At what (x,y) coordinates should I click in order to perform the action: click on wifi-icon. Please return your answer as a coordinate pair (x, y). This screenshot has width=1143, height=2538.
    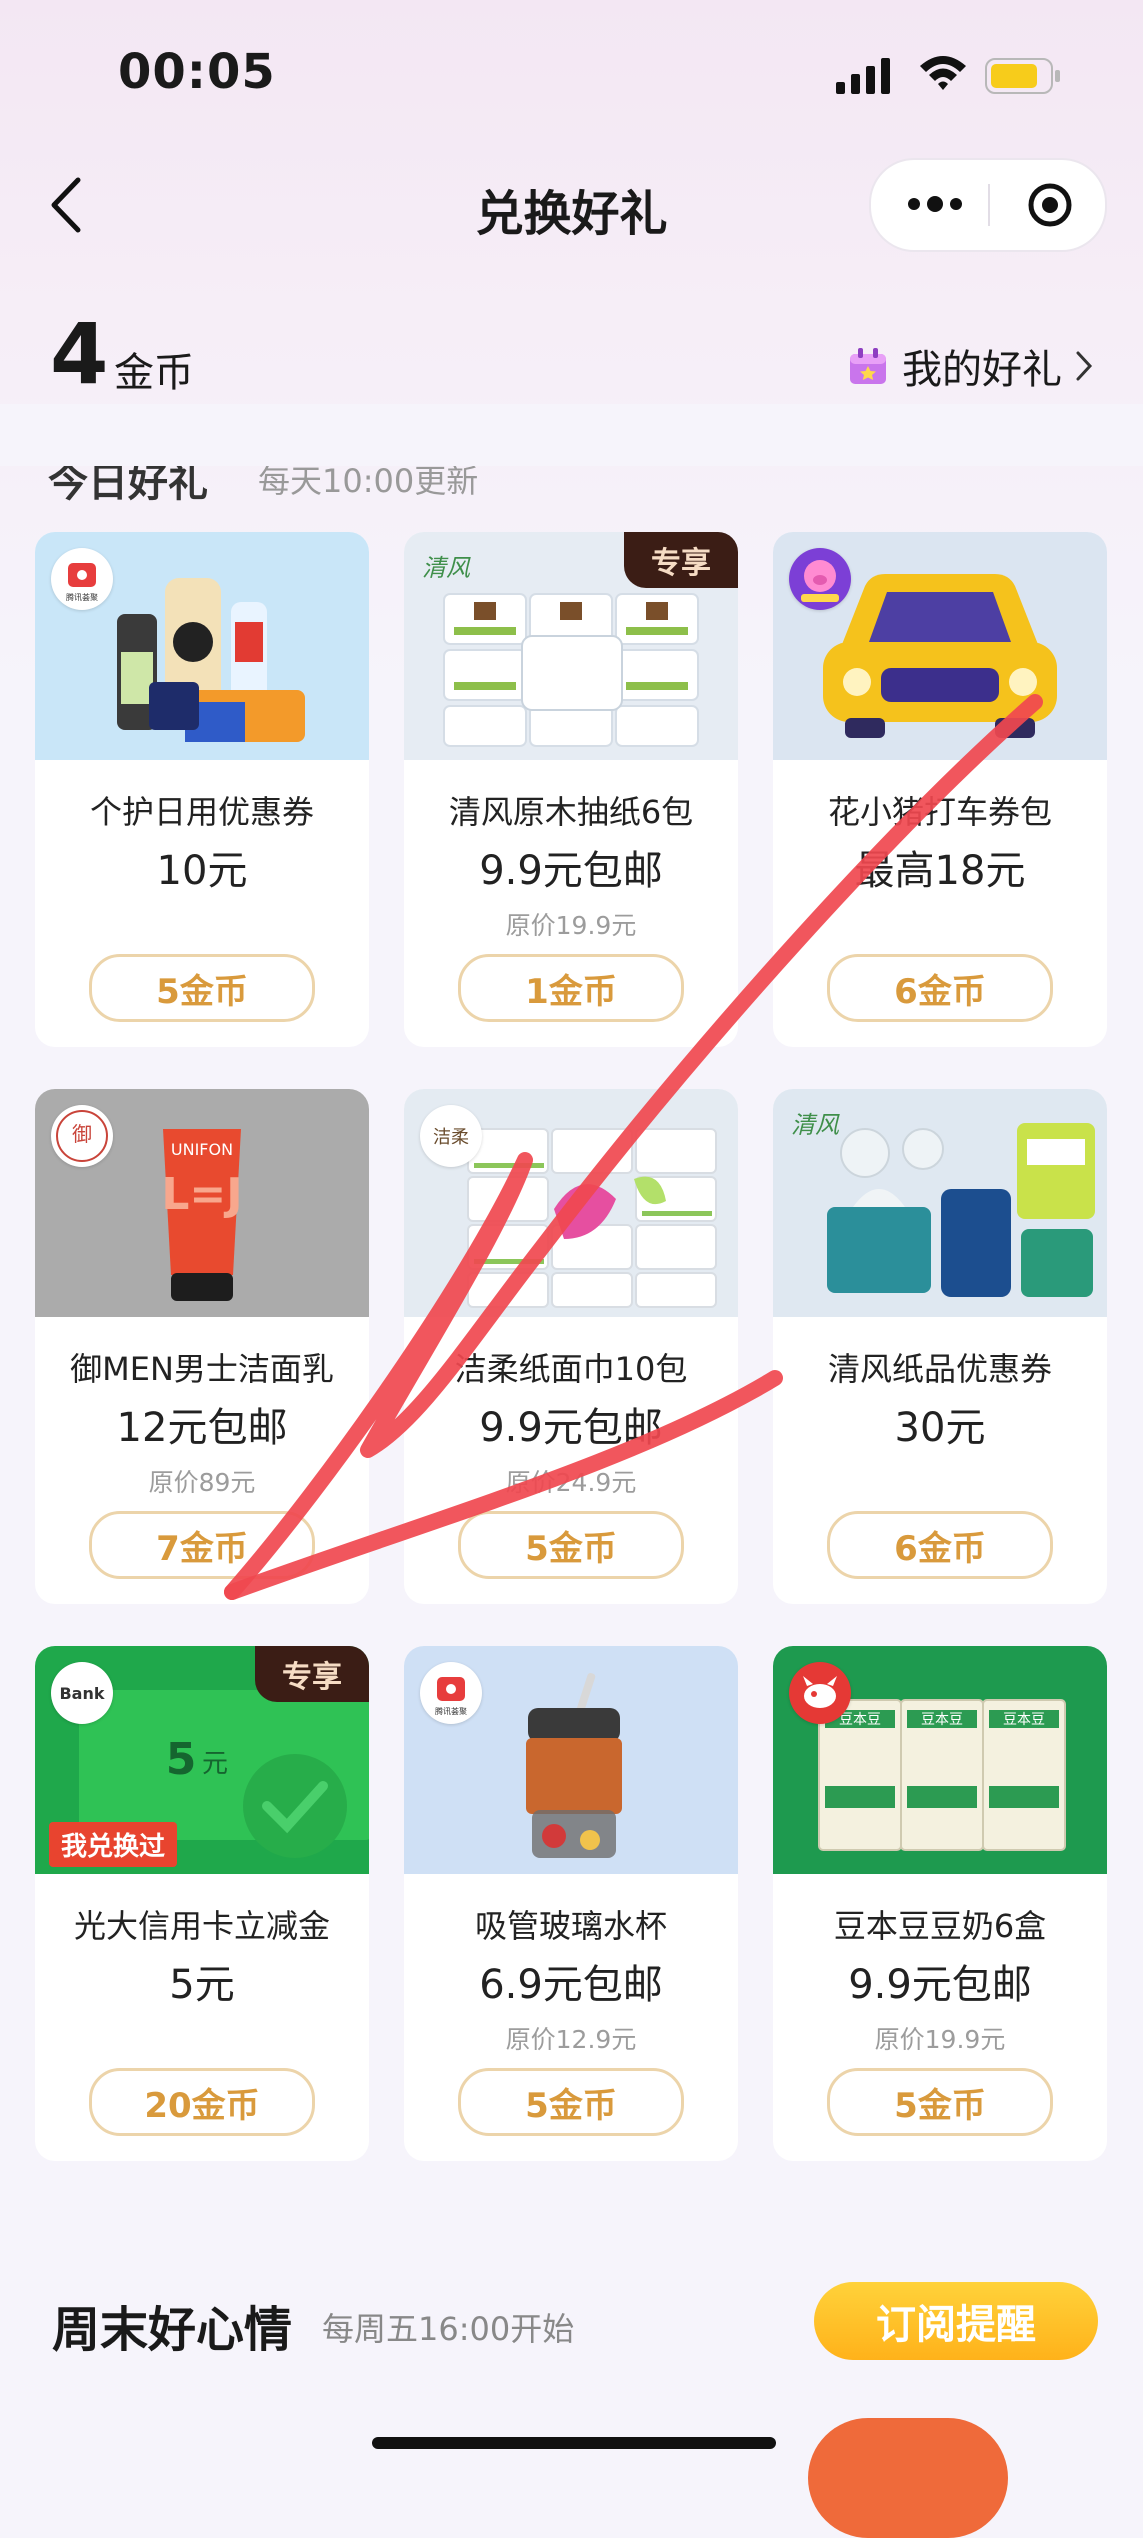
    Looking at the image, I should click on (943, 73).